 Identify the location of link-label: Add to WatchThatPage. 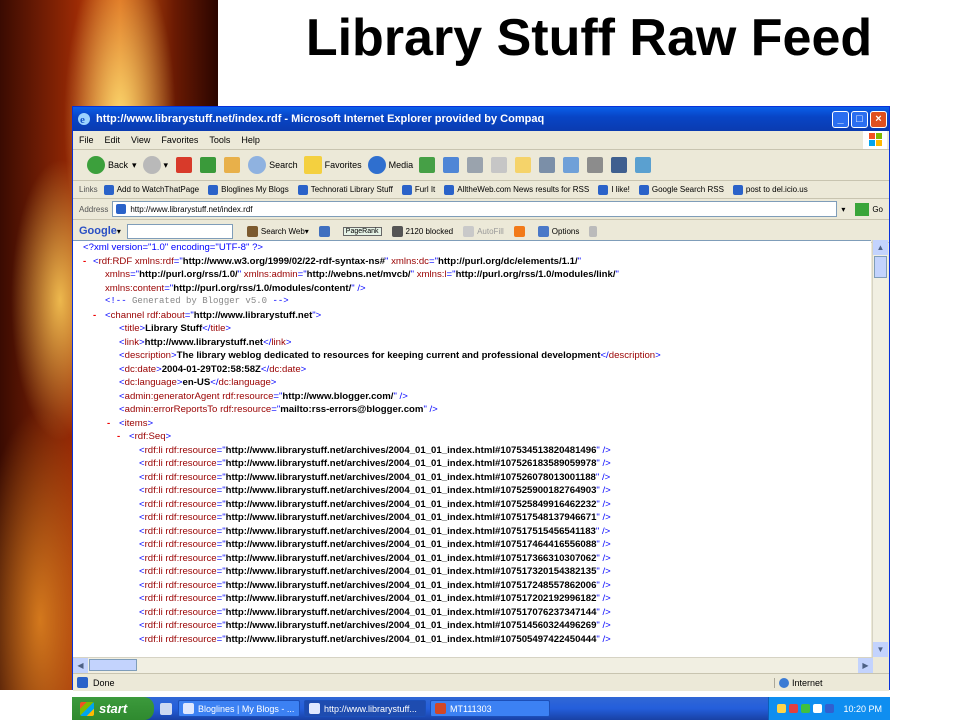
(158, 189).